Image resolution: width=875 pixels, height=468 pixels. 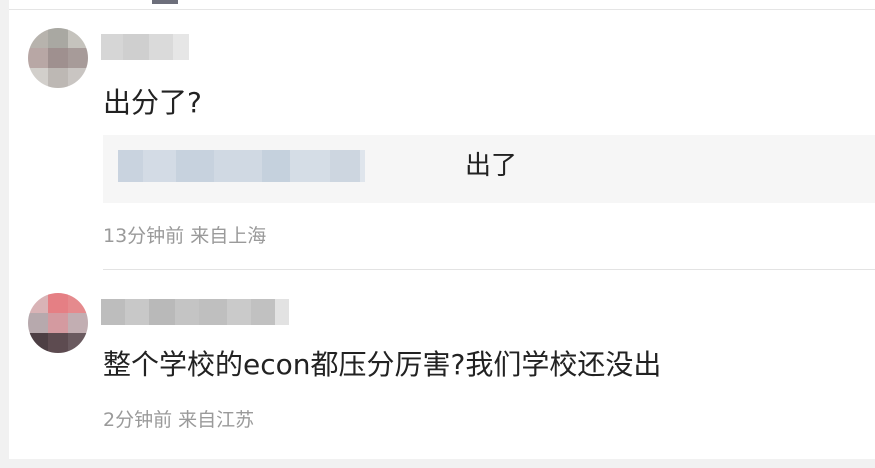 What do you see at coordinates (216, 420) in the screenshot?
I see `comment-location: 来自江苏` at bounding box center [216, 420].